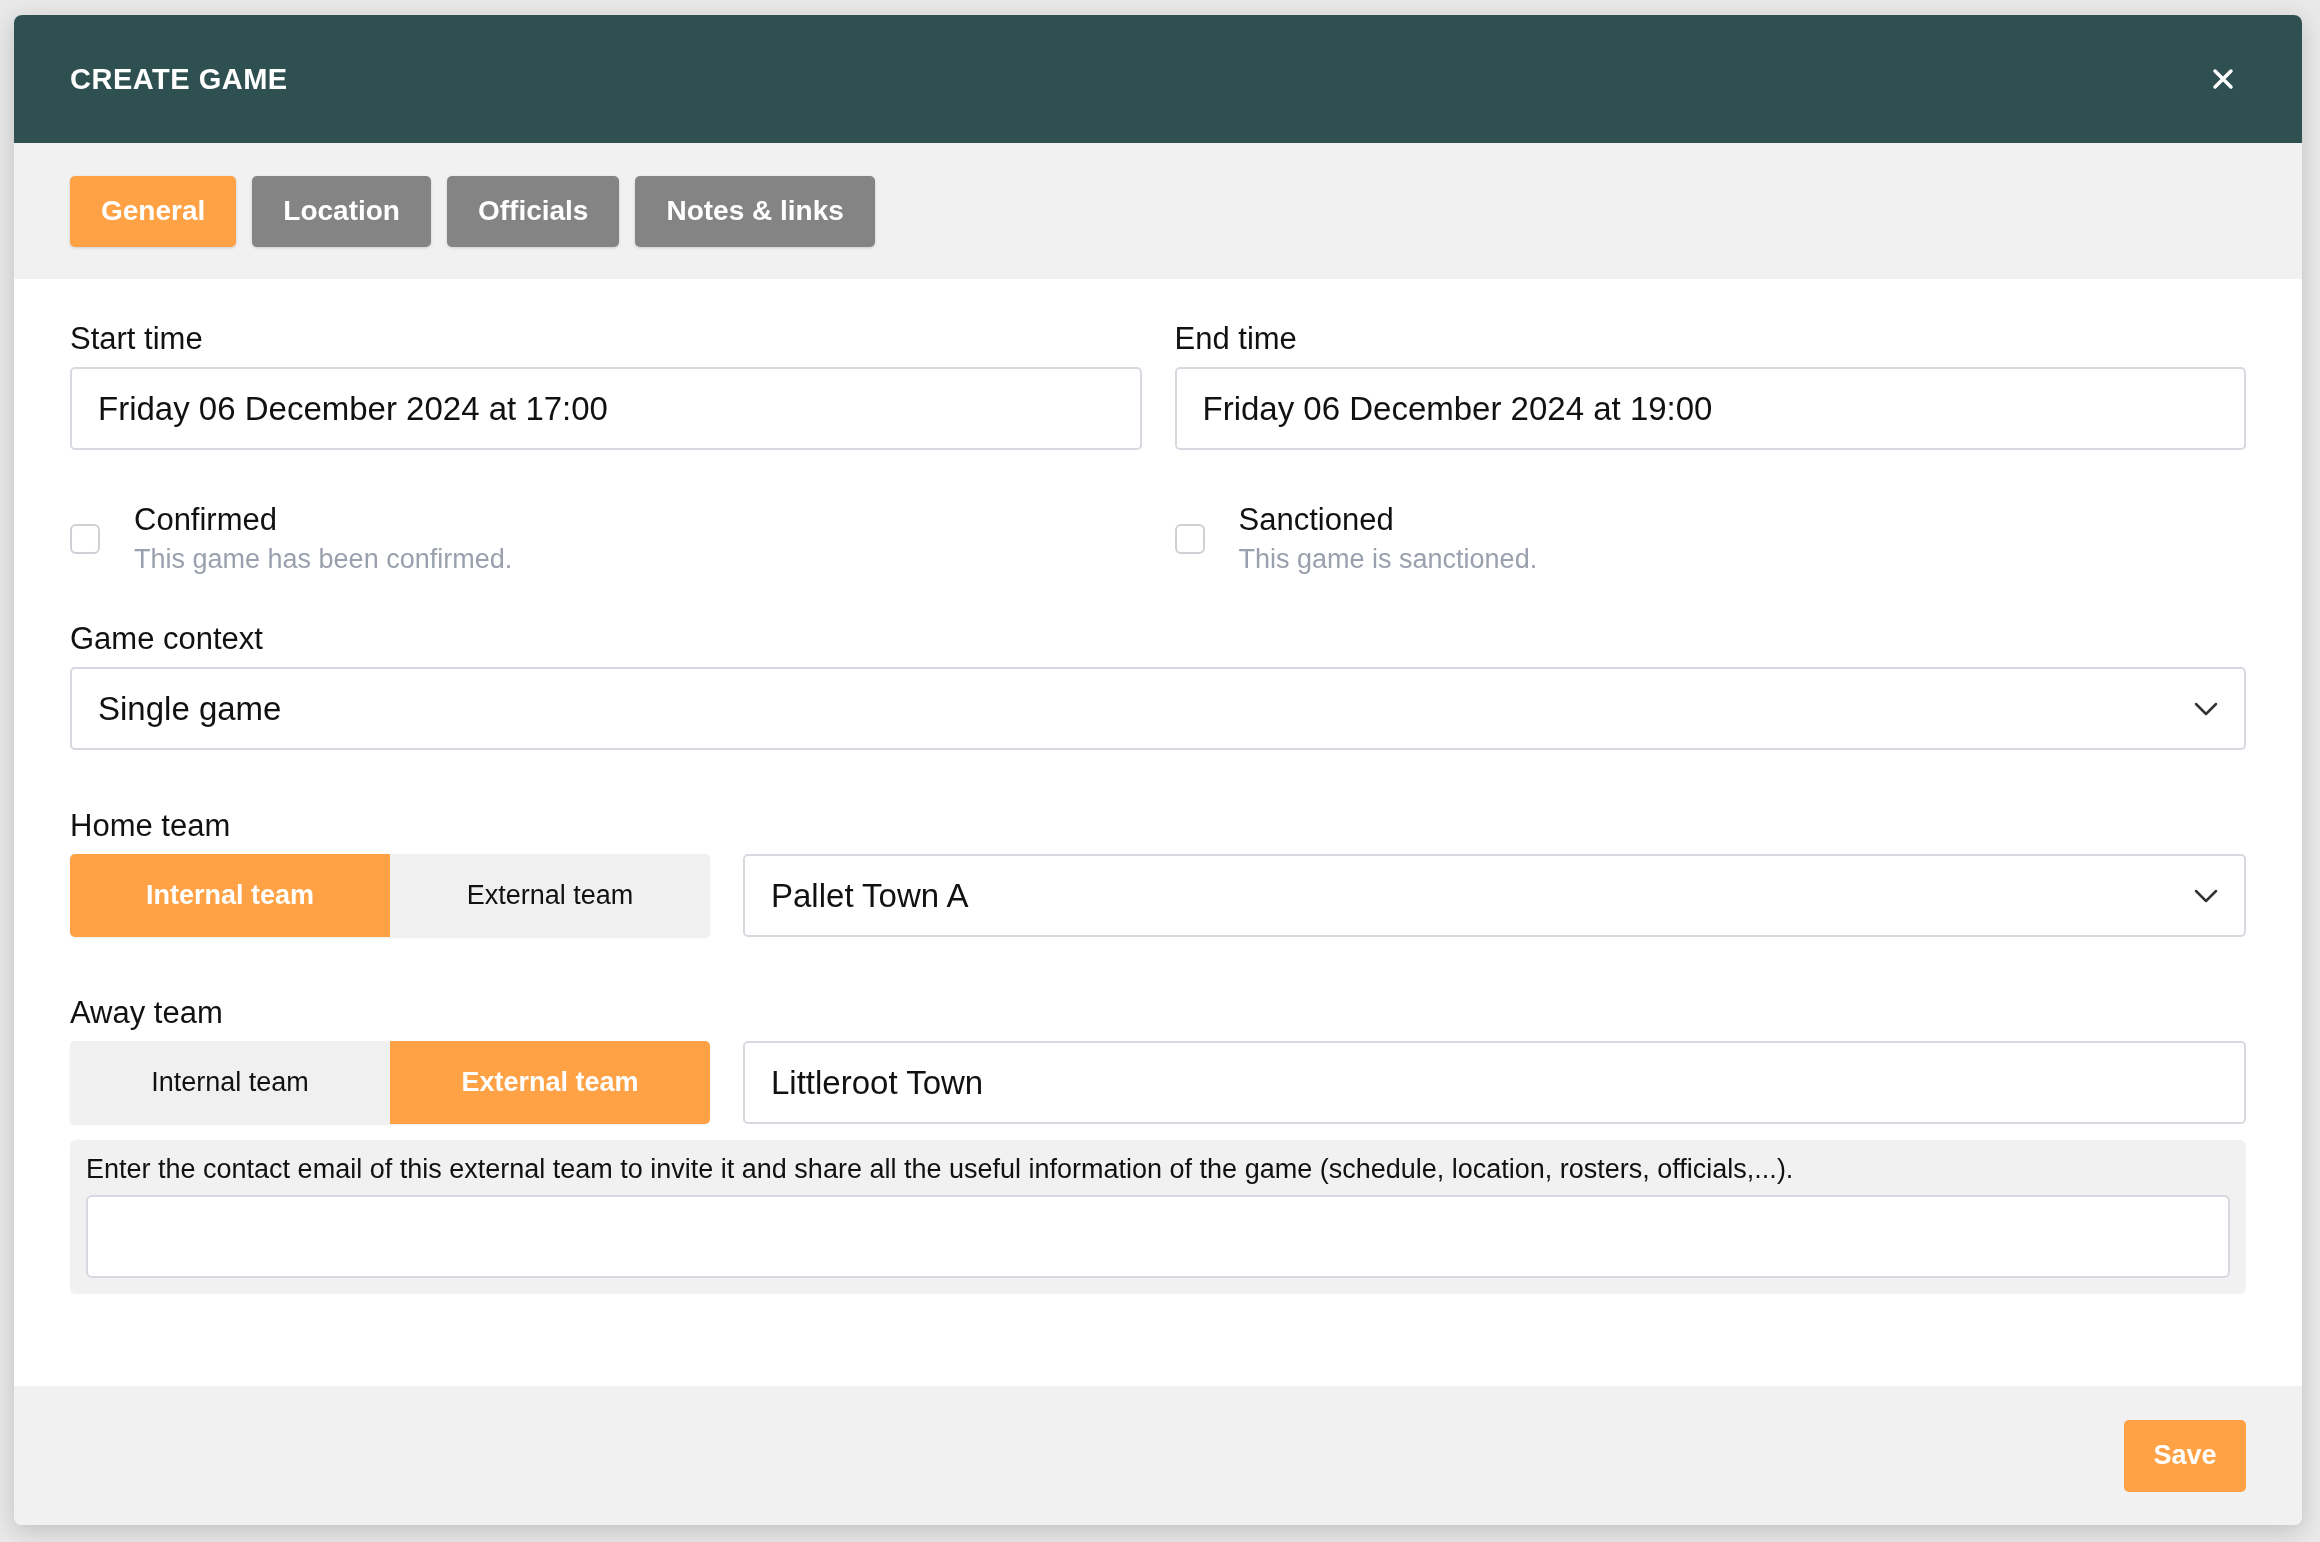 Image resolution: width=2320 pixels, height=1542 pixels. What do you see at coordinates (870, 895) in the screenshot?
I see `select-value: Pallet Town A` at bounding box center [870, 895].